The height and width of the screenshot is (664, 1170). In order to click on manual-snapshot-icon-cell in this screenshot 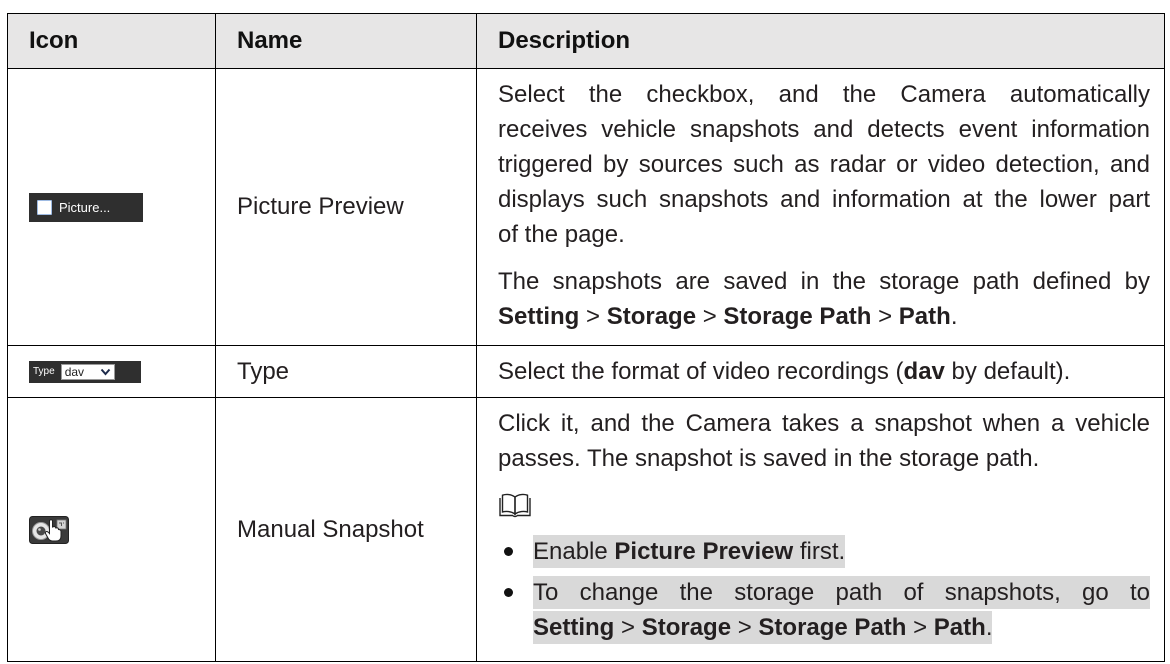, I will do `click(112, 530)`.